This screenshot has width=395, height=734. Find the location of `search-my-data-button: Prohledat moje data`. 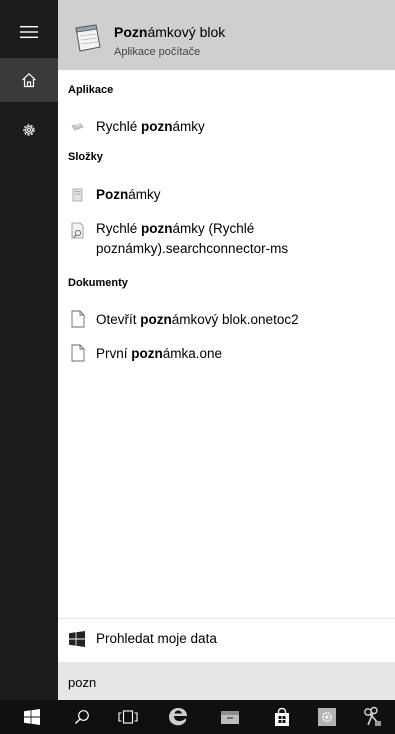

search-my-data-button: Prohledat moje data is located at coordinates (226, 639).